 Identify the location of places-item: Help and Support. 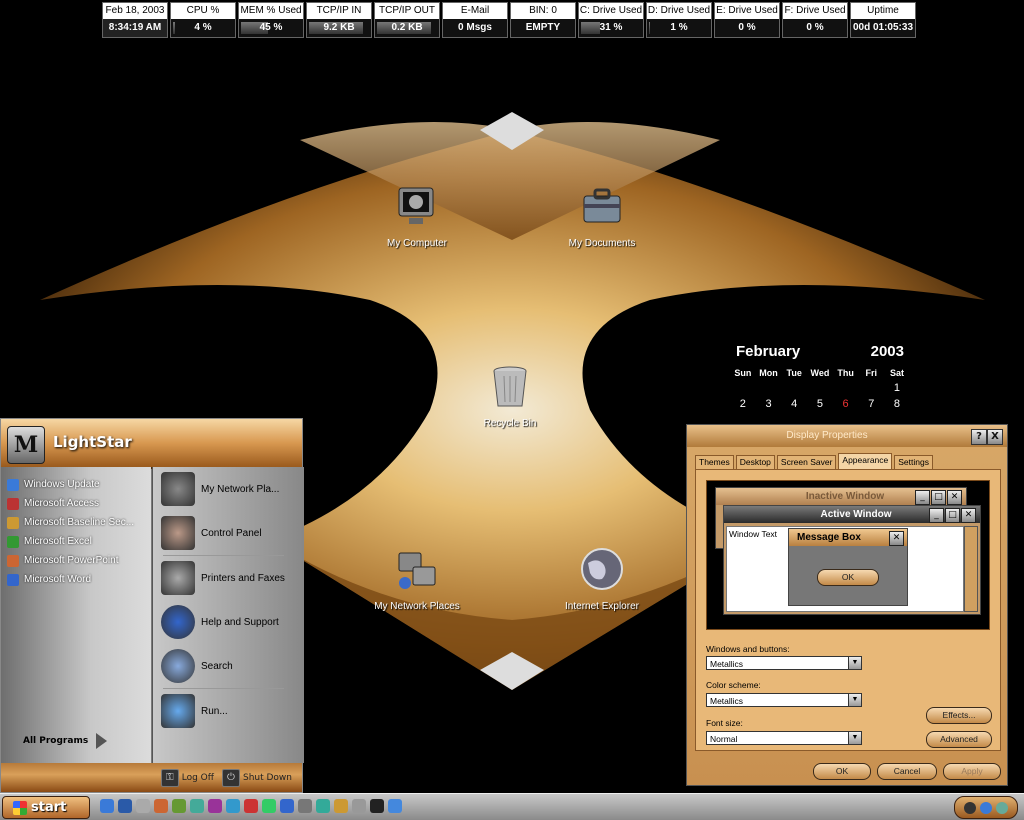
(228, 622).